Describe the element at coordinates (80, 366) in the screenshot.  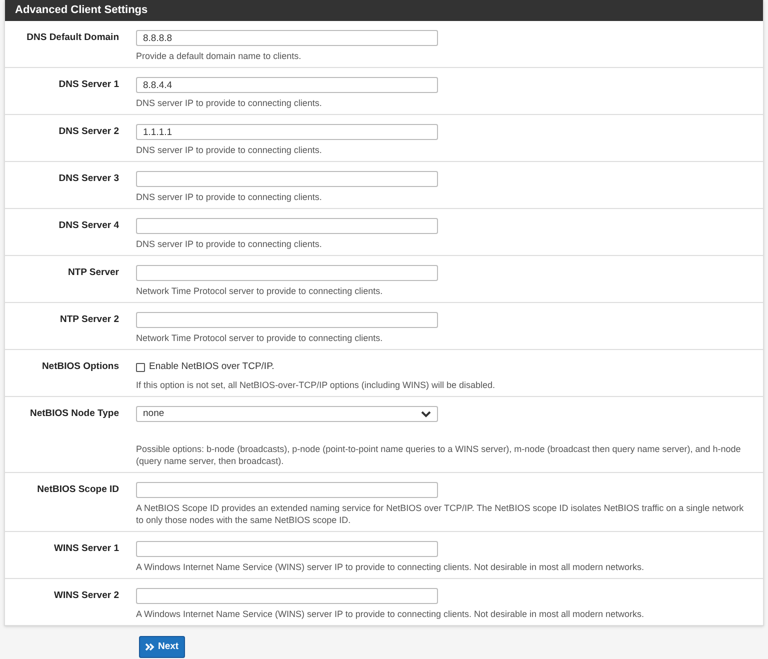
I see `field-label: NetBIOS Options` at that location.